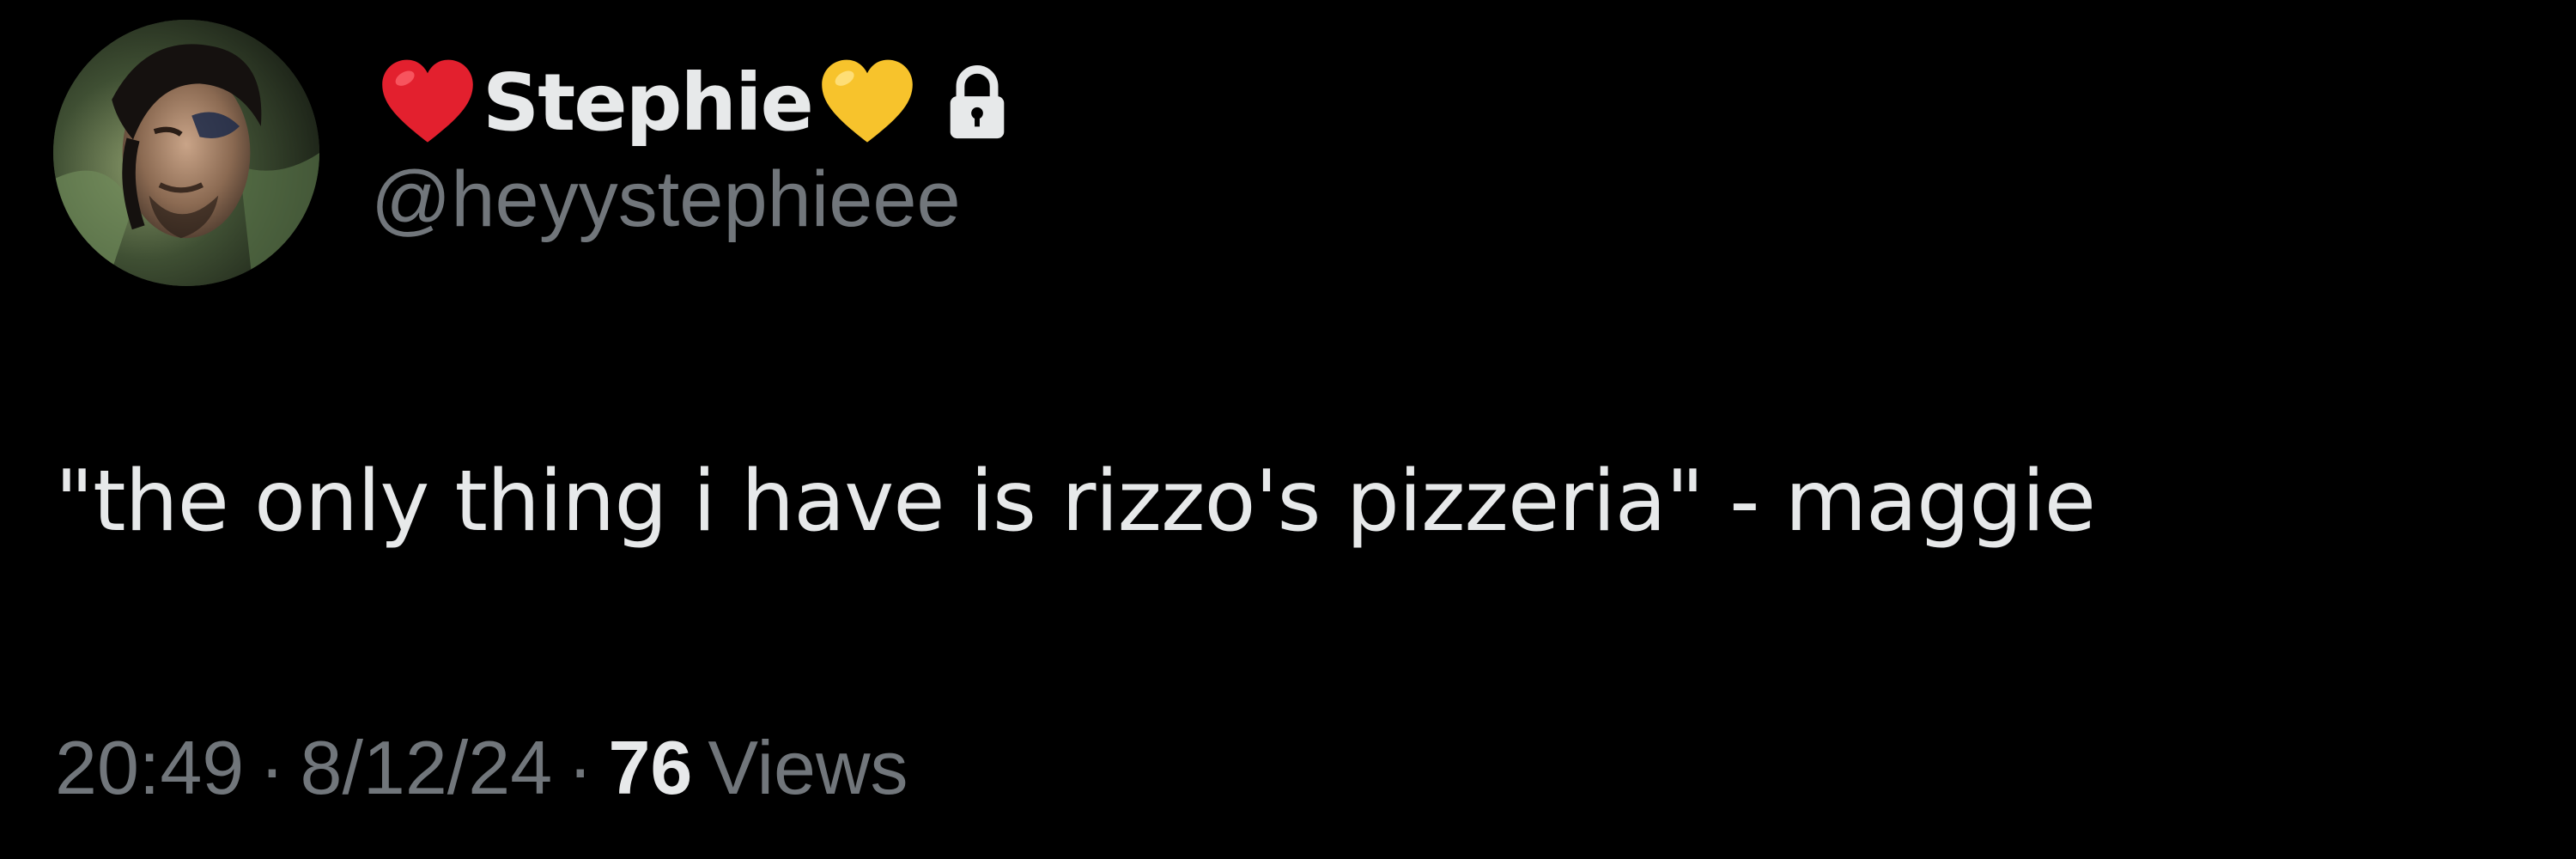  What do you see at coordinates (666, 200) in the screenshot?
I see `author-handle: @heyystephieee` at bounding box center [666, 200].